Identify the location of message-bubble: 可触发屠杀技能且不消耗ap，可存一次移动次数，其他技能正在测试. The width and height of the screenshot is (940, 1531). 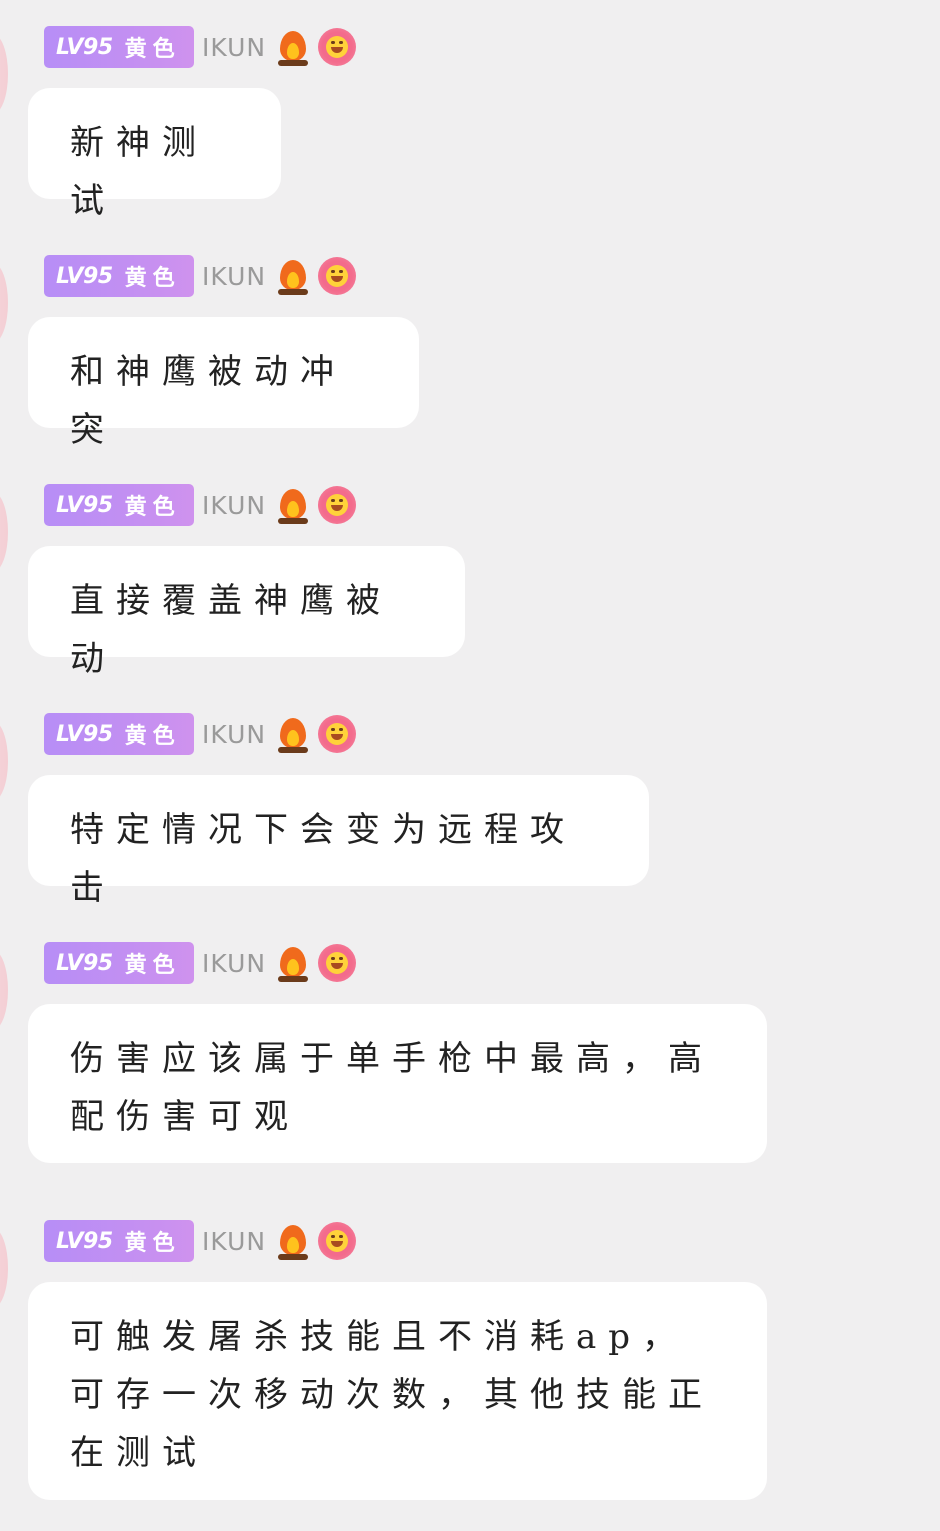
(397, 1391).